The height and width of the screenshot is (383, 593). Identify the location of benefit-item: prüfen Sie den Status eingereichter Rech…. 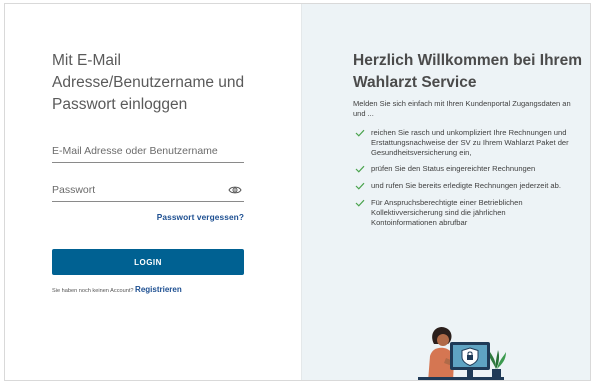
(463, 169).